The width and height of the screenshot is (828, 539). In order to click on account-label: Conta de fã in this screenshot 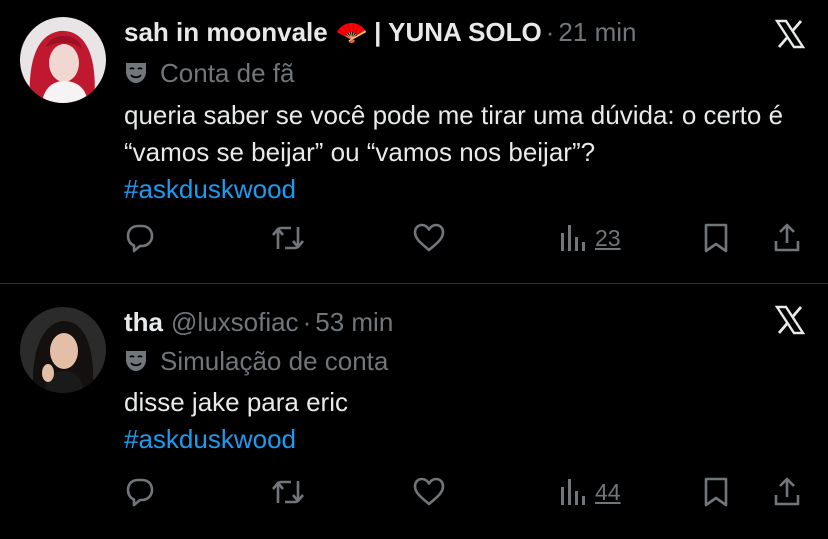, I will do `click(209, 73)`.